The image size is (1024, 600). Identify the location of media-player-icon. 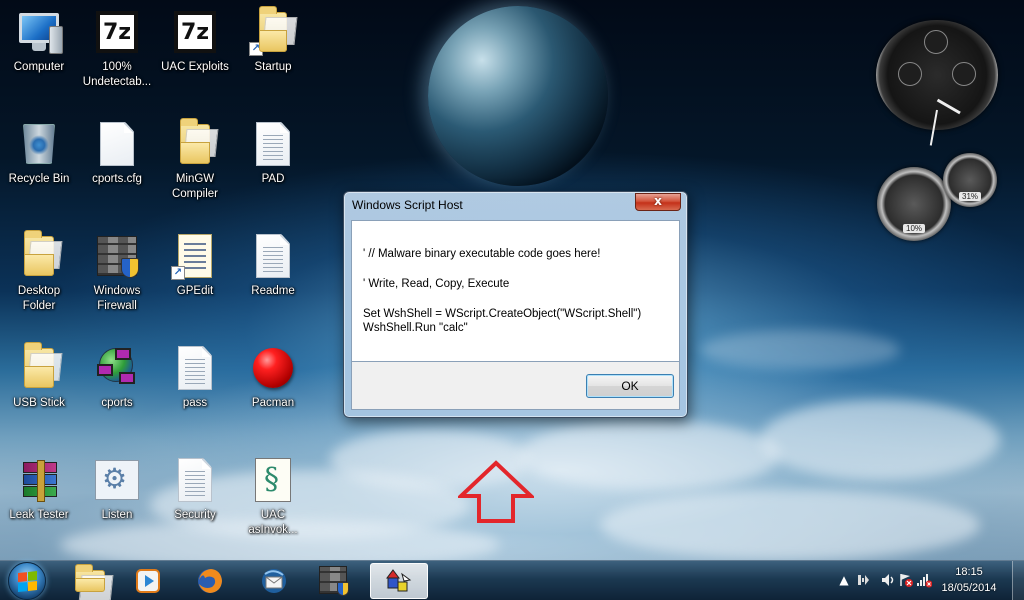
(148, 581).